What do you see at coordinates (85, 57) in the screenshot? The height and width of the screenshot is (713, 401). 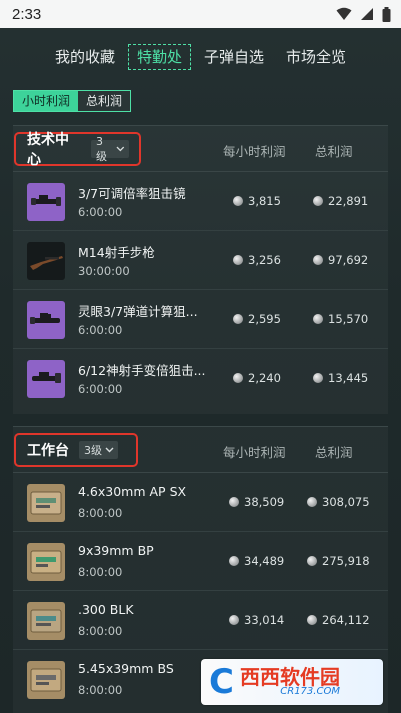 I see `nav-favorites: 我的收藏` at bounding box center [85, 57].